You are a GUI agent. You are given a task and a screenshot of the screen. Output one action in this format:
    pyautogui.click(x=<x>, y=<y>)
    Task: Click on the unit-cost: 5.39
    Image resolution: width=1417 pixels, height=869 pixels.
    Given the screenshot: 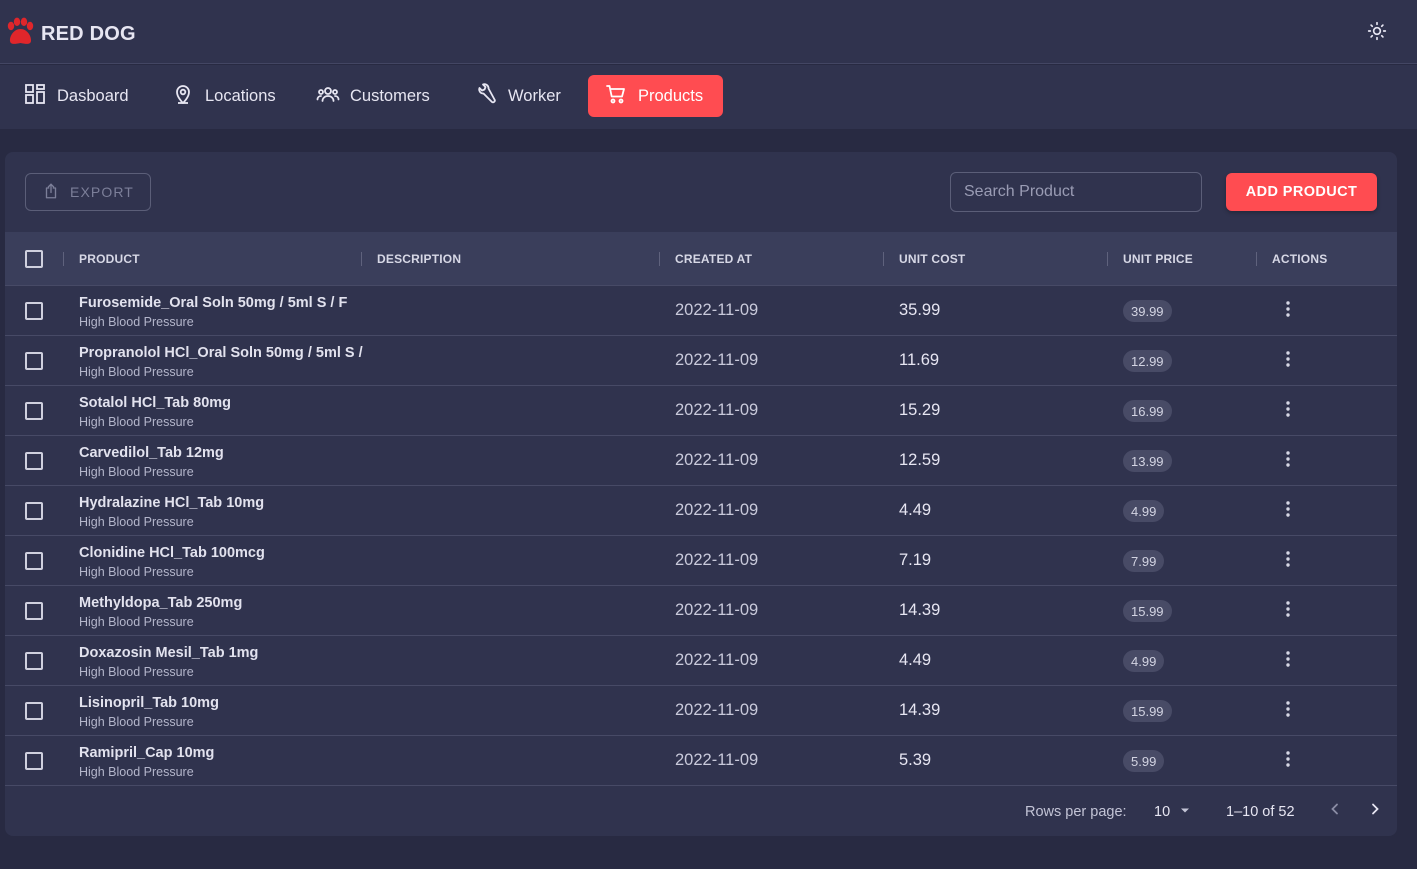 What is the action you would take?
    pyautogui.click(x=915, y=760)
    